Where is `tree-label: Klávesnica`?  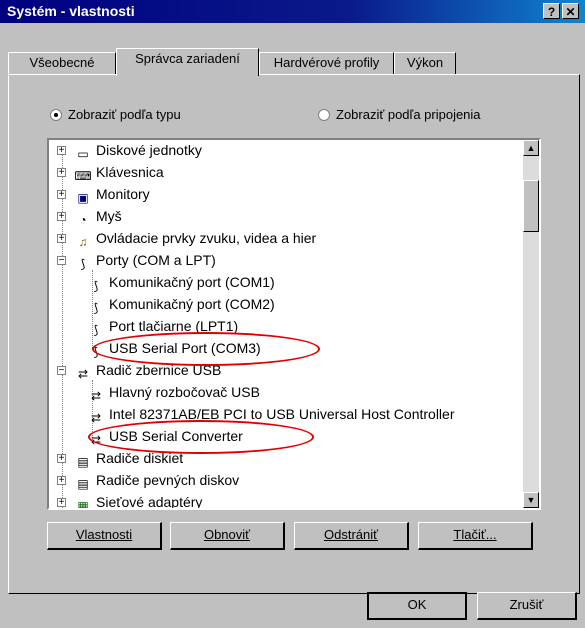
tree-label: Klávesnica is located at coordinates (130, 172).